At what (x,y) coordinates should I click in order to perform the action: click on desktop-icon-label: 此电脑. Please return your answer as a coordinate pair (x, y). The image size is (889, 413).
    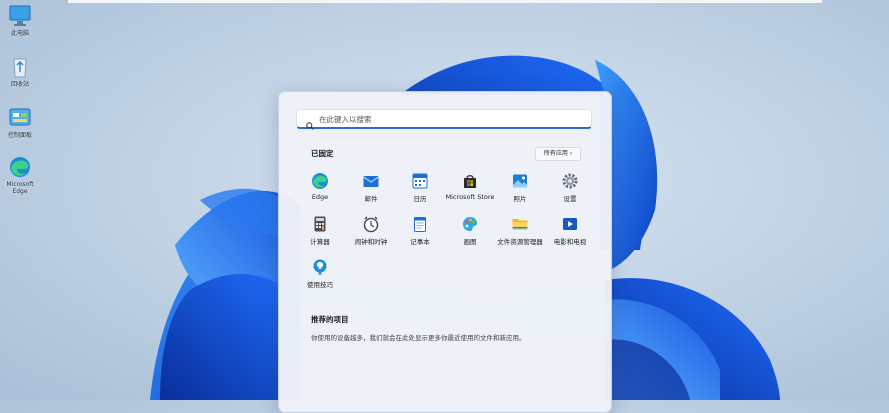
    Looking at the image, I should click on (19, 33).